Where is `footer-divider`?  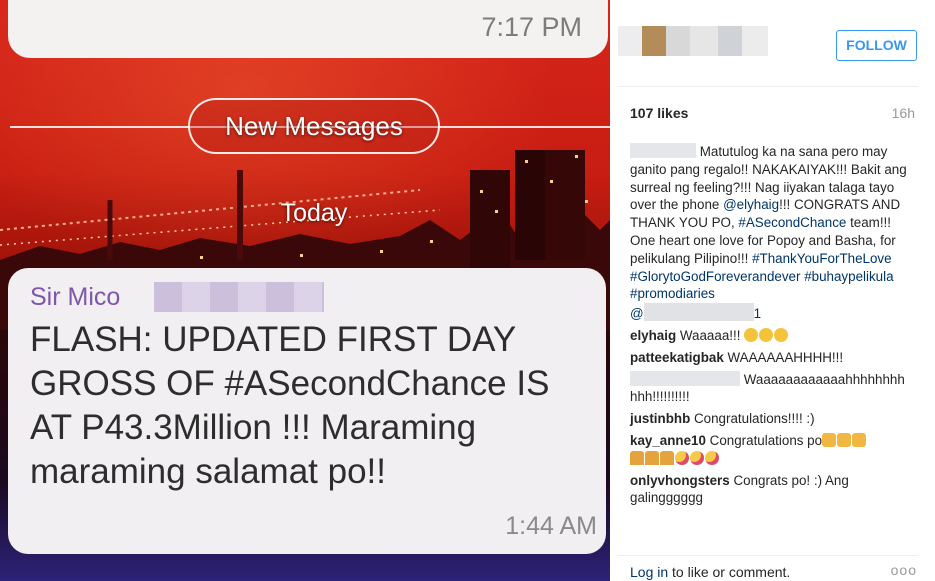
footer-divider is located at coordinates (768, 555).